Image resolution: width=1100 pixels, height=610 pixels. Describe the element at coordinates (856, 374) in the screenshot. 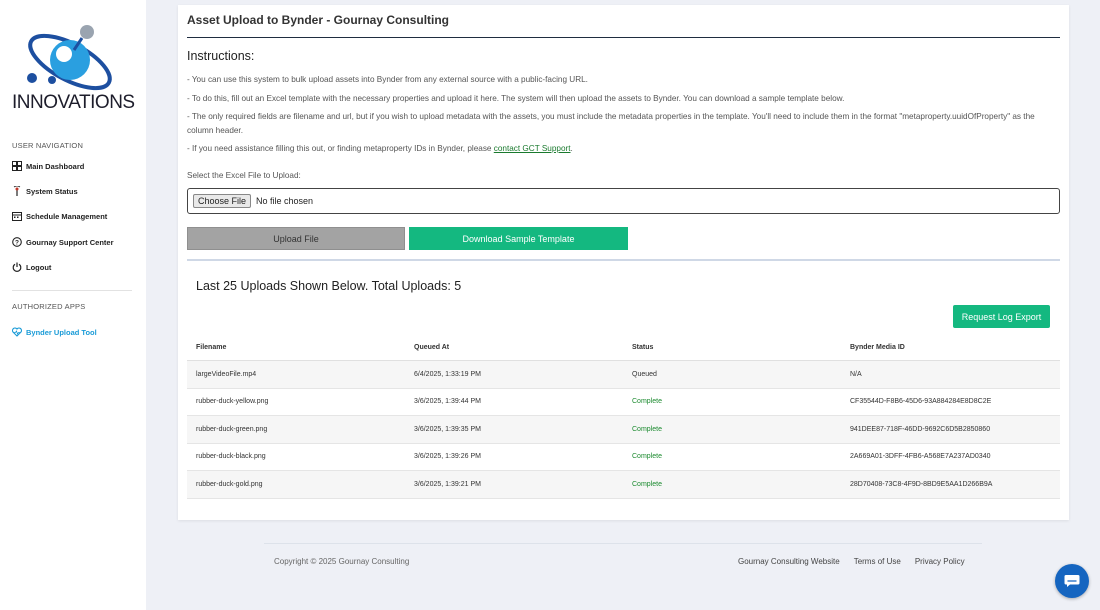

I see `cell-media-id: N/A` at that location.